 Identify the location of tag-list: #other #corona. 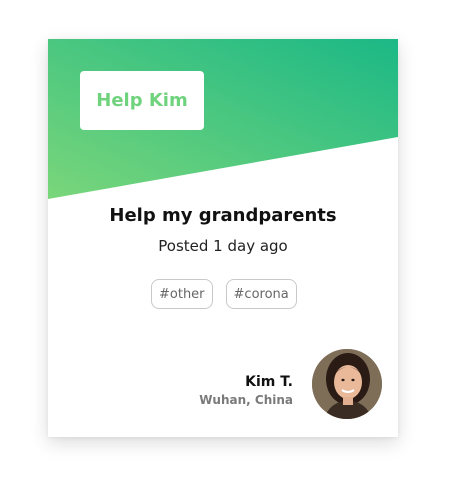
(224, 294).